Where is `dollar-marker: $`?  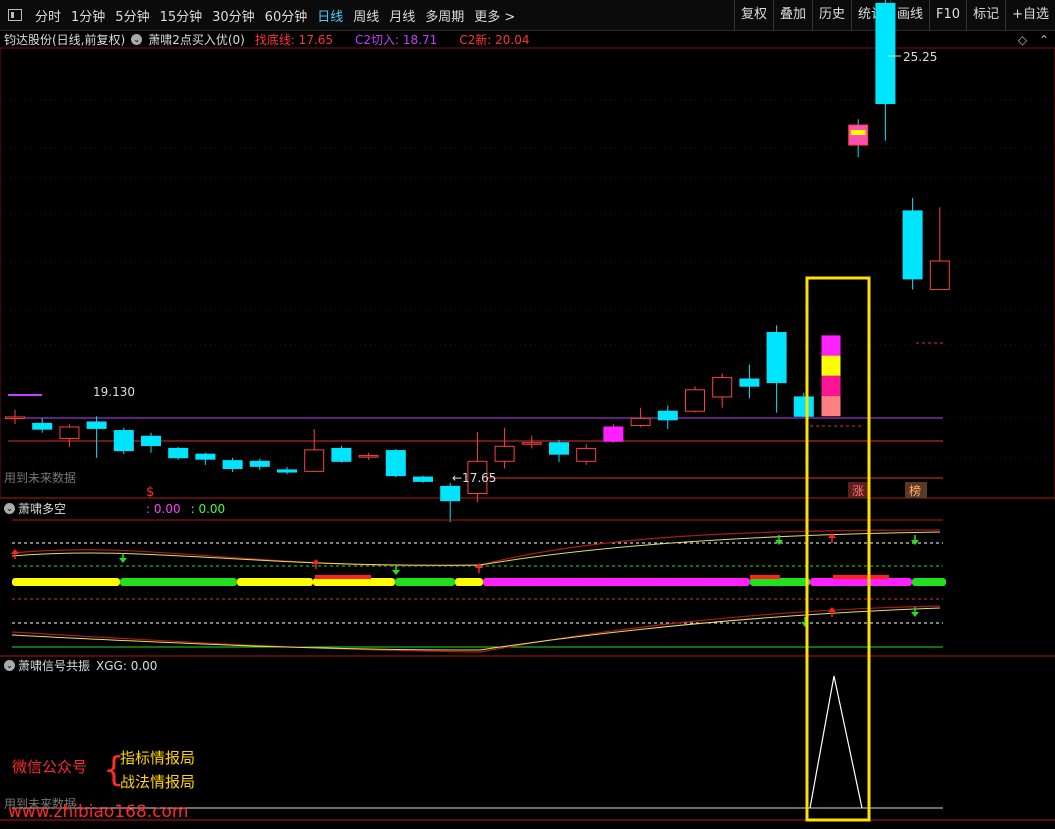 dollar-marker: $ is located at coordinates (150, 492).